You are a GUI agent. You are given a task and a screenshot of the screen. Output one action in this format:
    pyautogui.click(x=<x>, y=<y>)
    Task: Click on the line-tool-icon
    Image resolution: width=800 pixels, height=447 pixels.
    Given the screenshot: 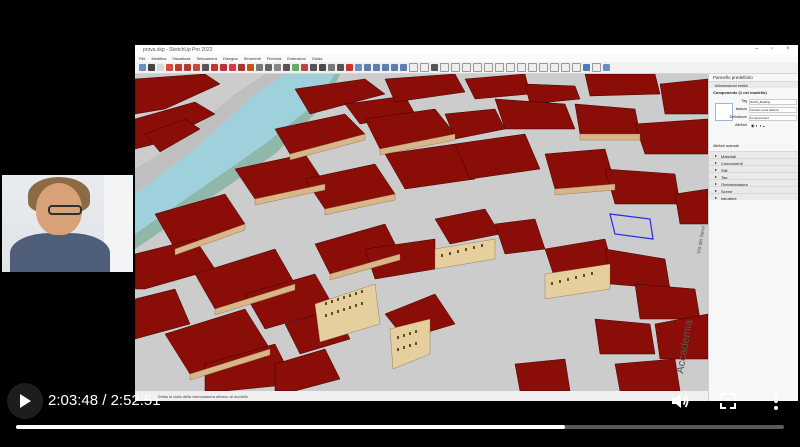 What is the action you would take?
    pyautogui.click(x=178, y=67)
    